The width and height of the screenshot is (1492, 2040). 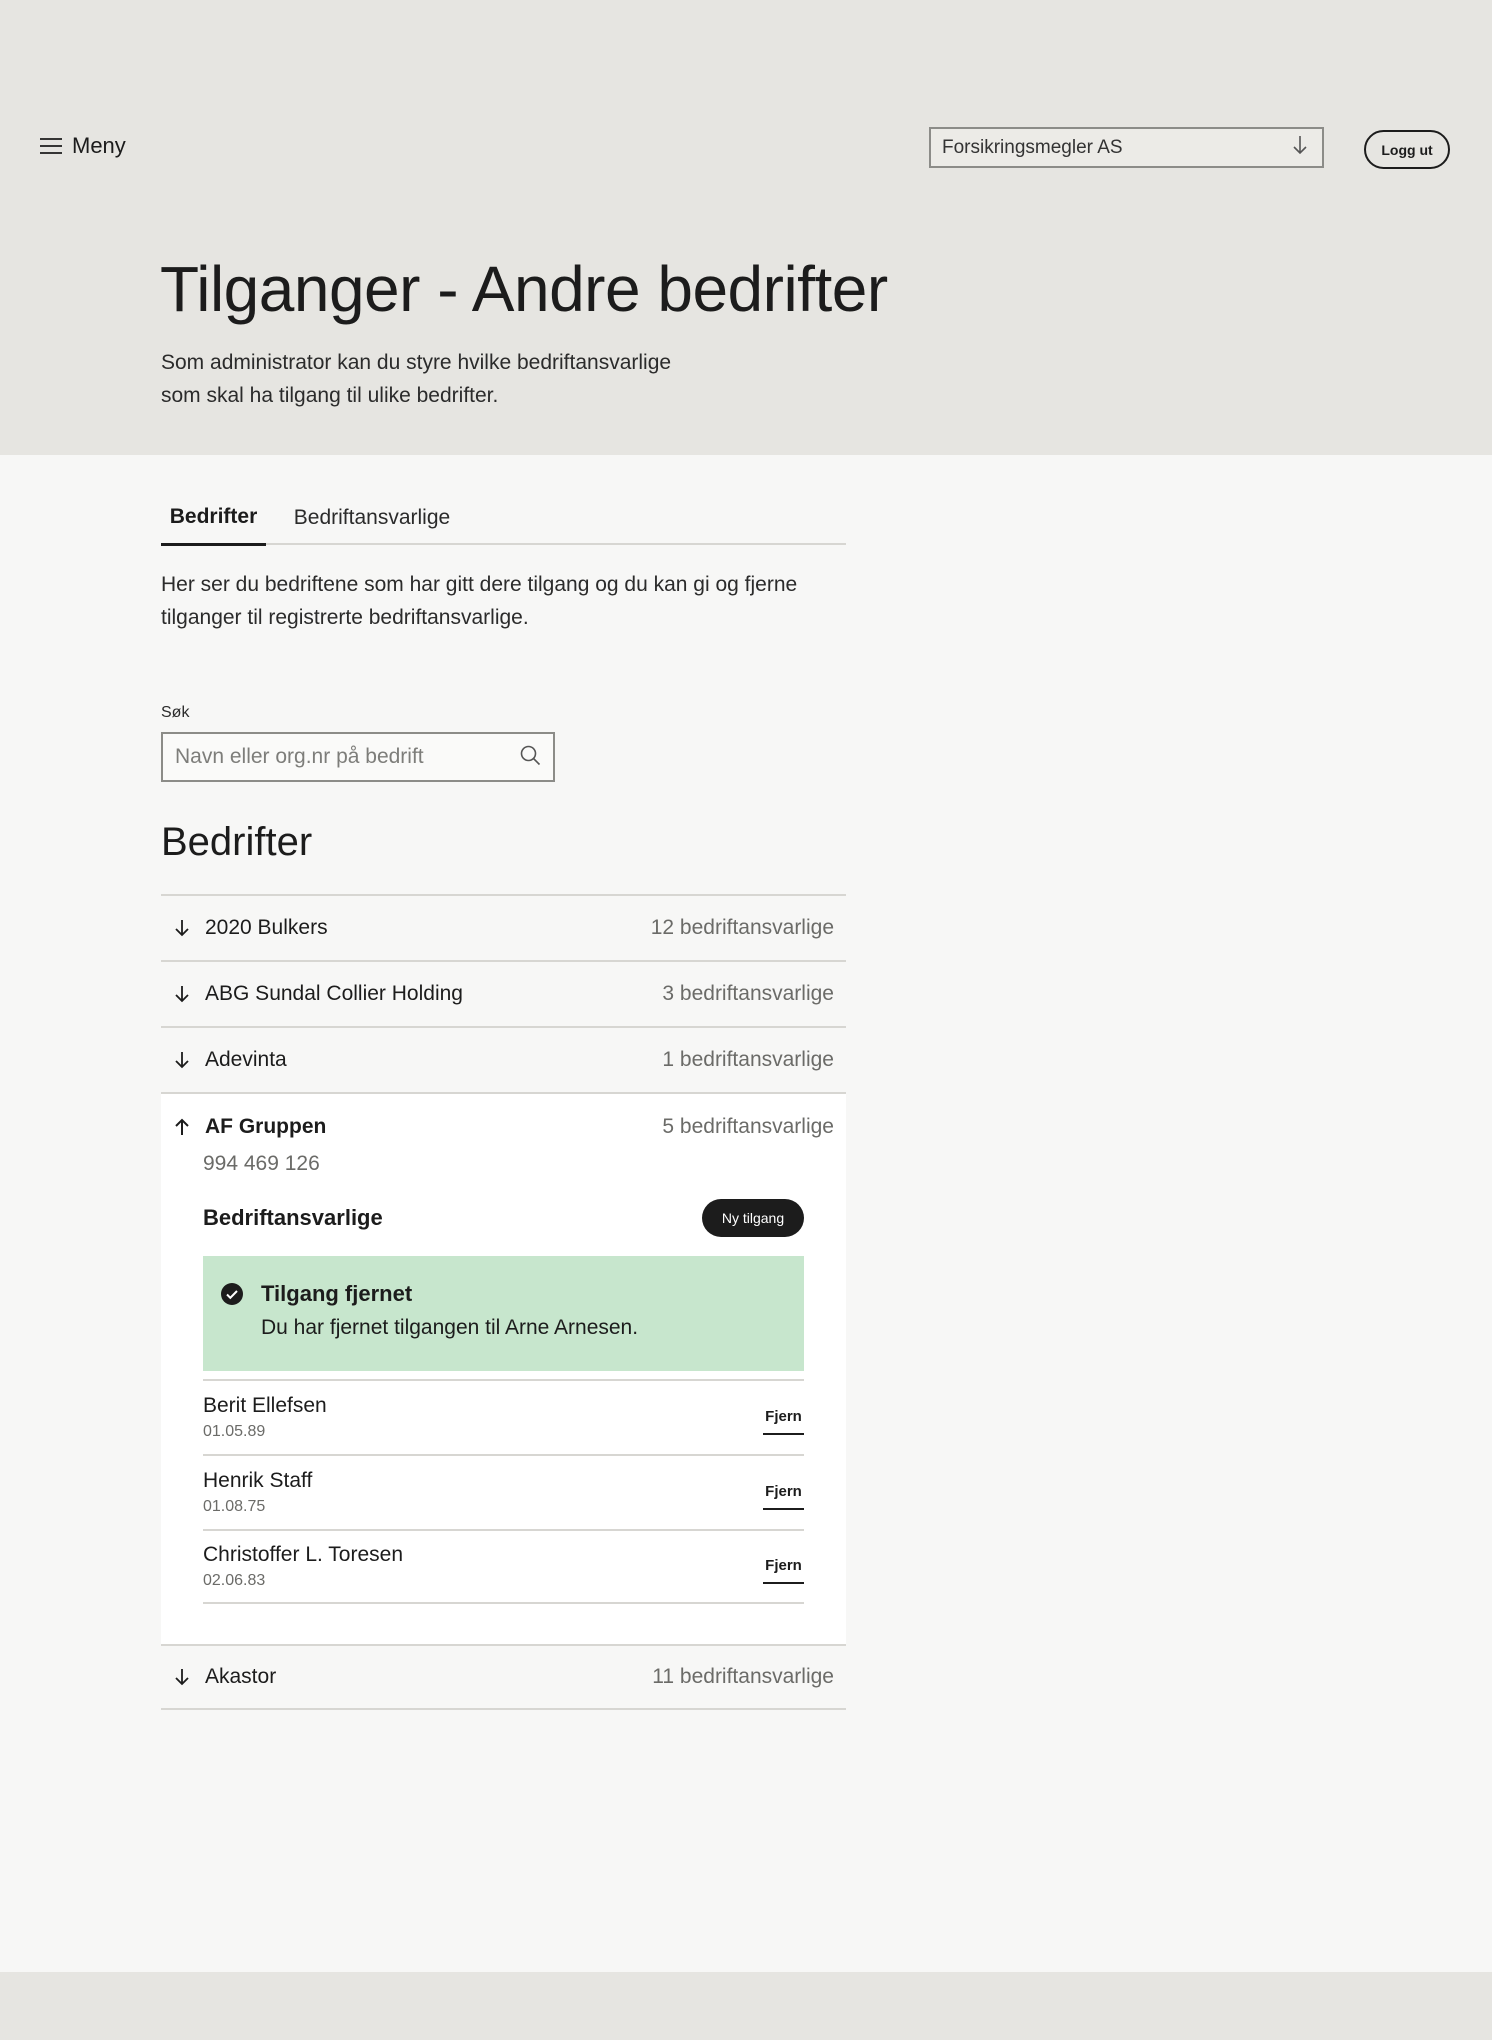 I want to click on person-name: Christoffer L. Toresen, so click(x=303, y=1554).